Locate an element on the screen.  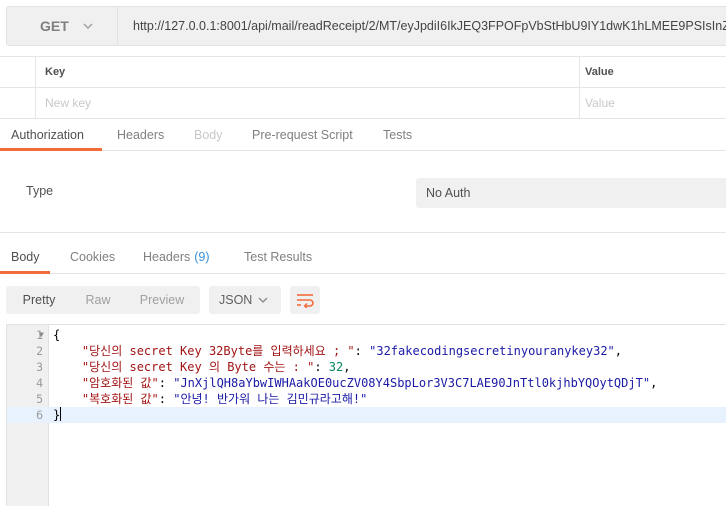
fold-toggle-icon: ▼ is located at coordinates (41, 335).